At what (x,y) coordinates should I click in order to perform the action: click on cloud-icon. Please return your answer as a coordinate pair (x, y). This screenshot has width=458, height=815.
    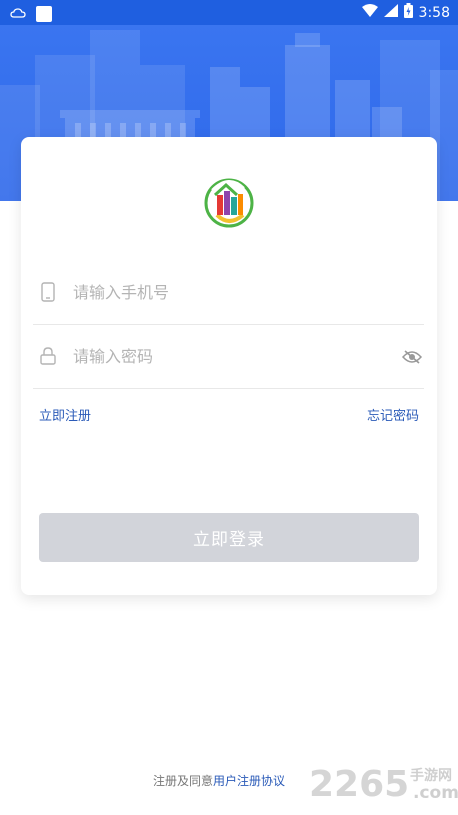
    Looking at the image, I should click on (18, 13).